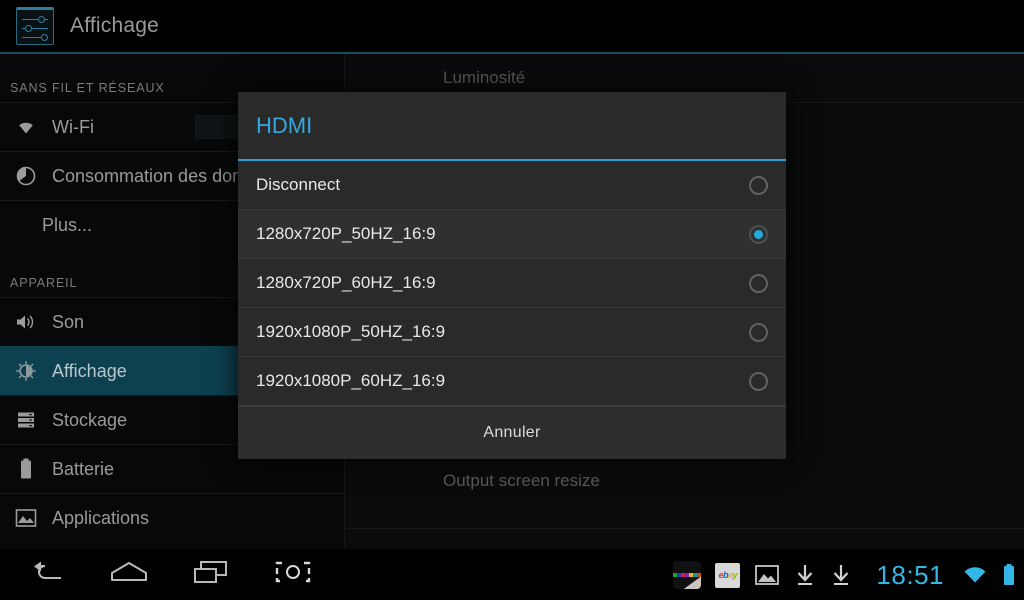  What do you see at coordinates (910, 575) in the screenshot?
I see `status-clock: 18:51` at bounding box center [910, 575].